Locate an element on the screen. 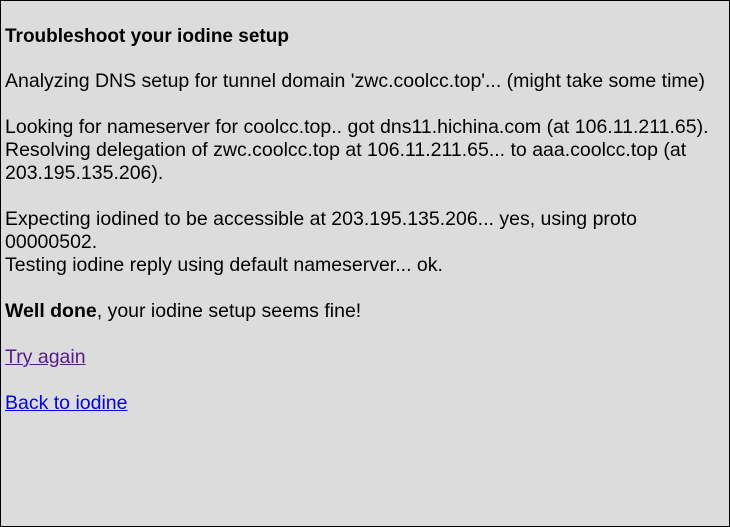 Image resolution: width=730 pixels, height=527 pixels. back-to-iodine-link: Back to iodine is located at coordinates (66, 403).